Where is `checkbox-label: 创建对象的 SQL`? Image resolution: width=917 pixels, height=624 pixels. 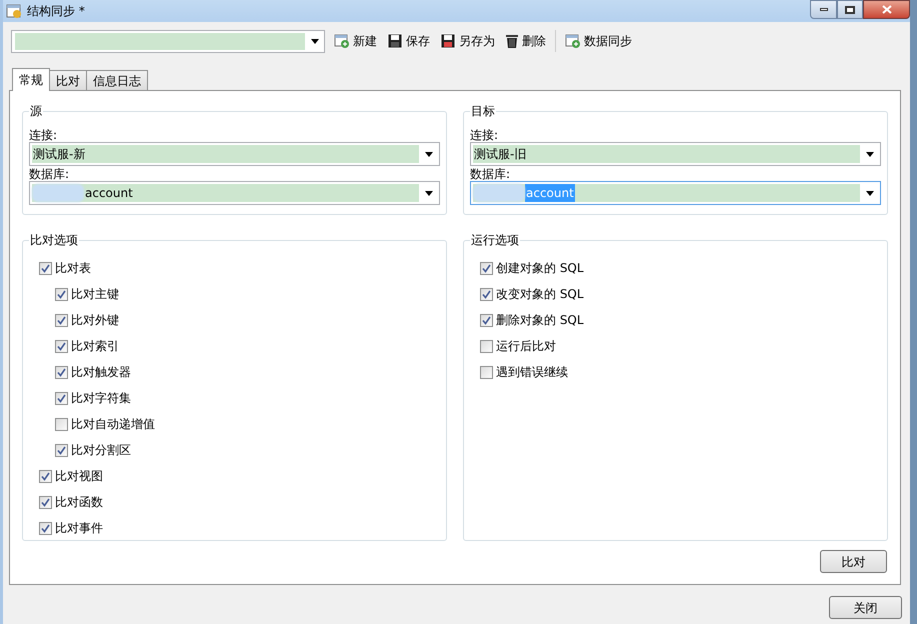
checkbox-label: 创建对象的 SQL is located at coordinates (540, 268).